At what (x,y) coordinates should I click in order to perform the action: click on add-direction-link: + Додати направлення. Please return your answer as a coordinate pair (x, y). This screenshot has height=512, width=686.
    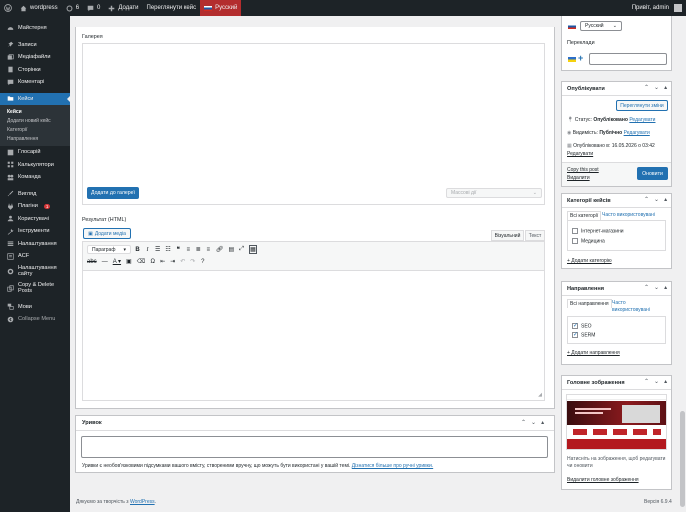
    Looking at the image, I should click on (593, 353).